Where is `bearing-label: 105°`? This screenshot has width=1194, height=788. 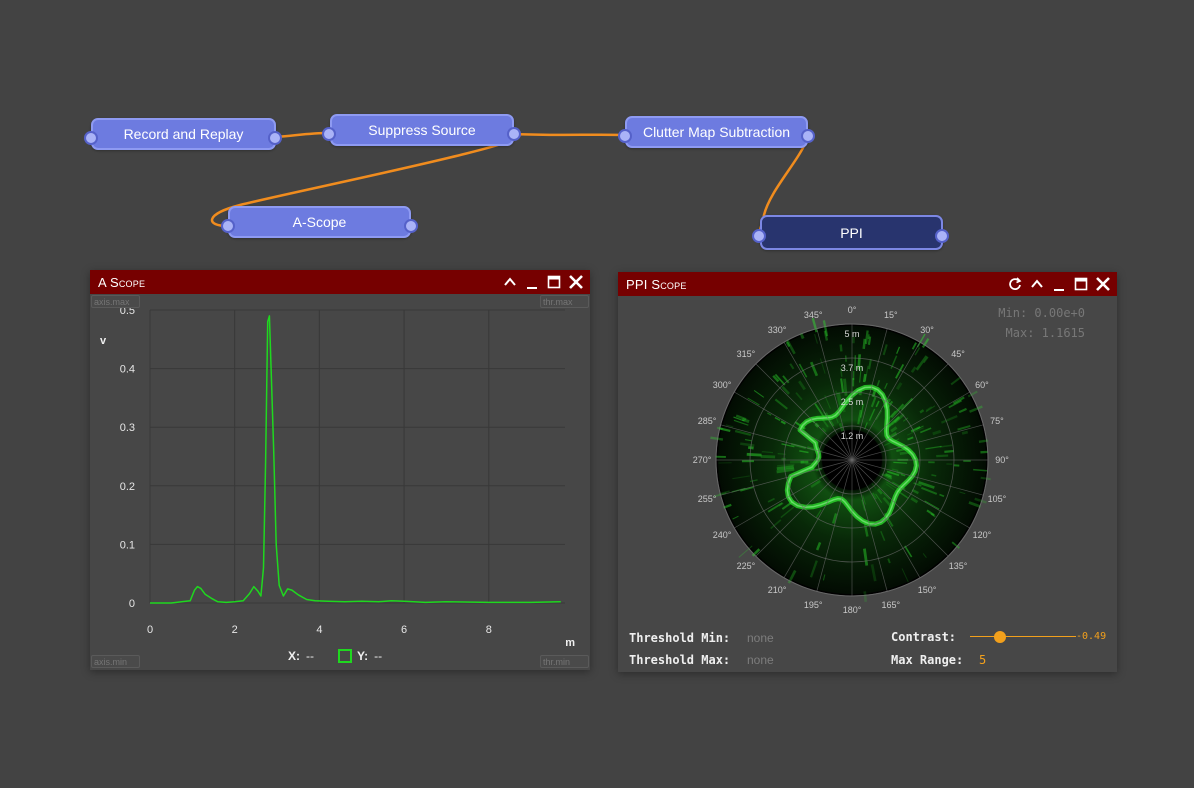 bearing-label: 105° is located at coordinates (997, 499).